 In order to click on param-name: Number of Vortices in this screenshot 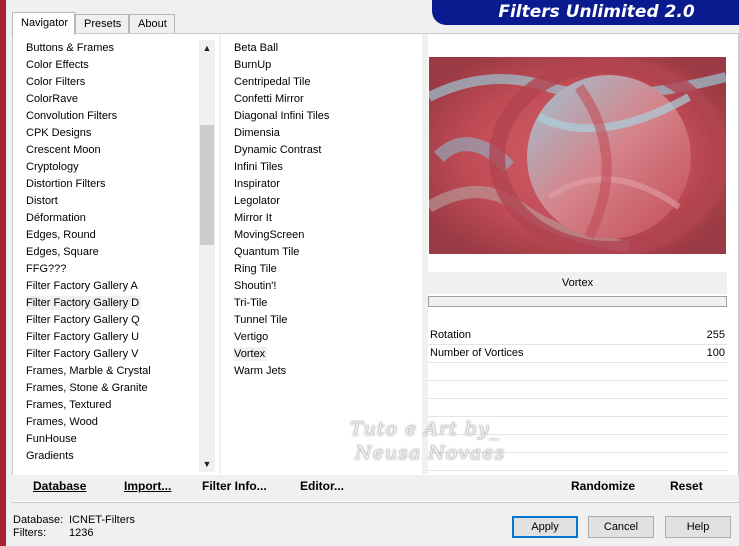, I will do `click(477, 353)`.